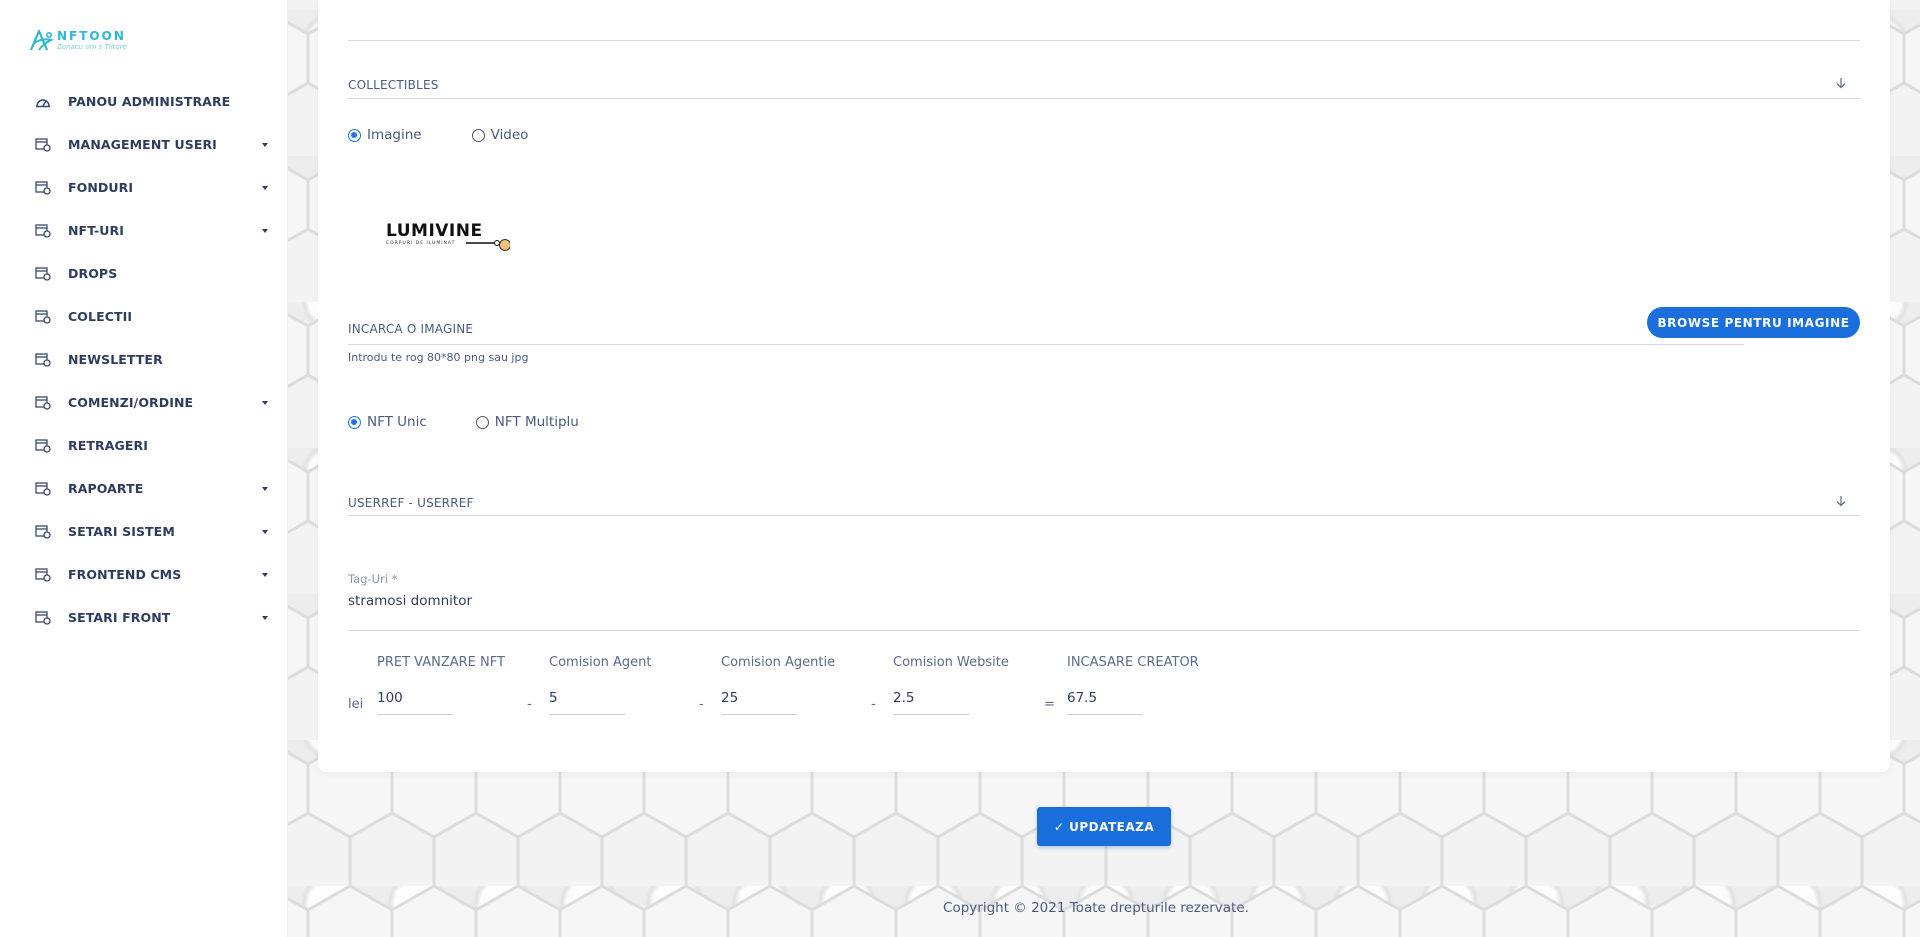 The height and width of the screenshot is (937, 1920). Describe the element at coordinates (951, 662) in the screenshot. I see `comision-website-label: Comision Website` at that location.